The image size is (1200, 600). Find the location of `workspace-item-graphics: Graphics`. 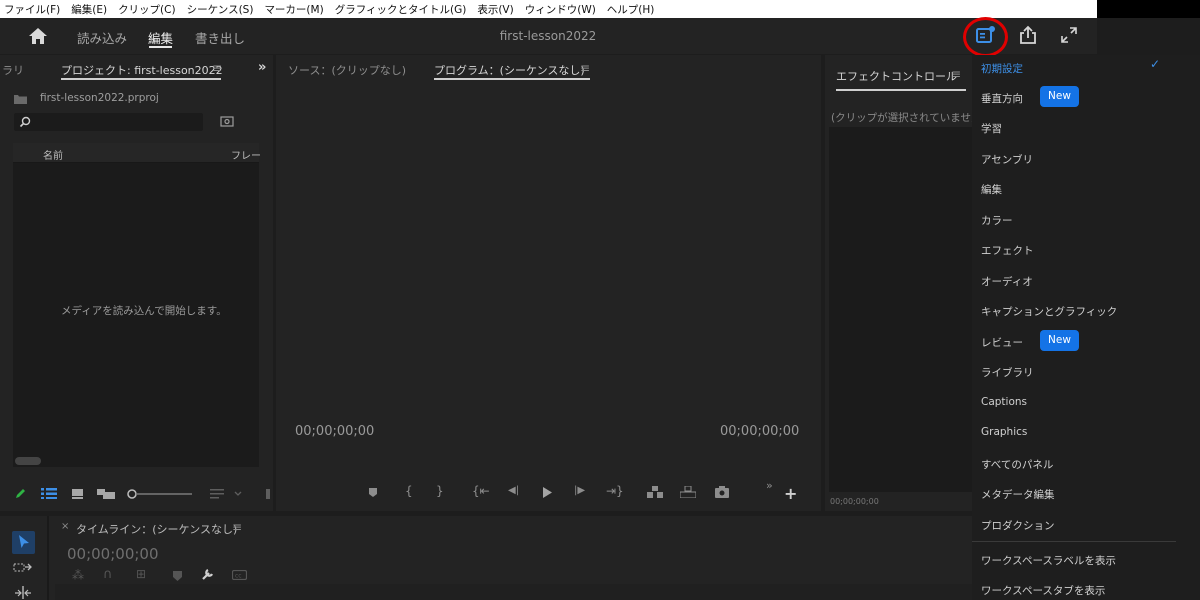

workspace-item-graphics: Graphics is located at coordinates (1004, 432).